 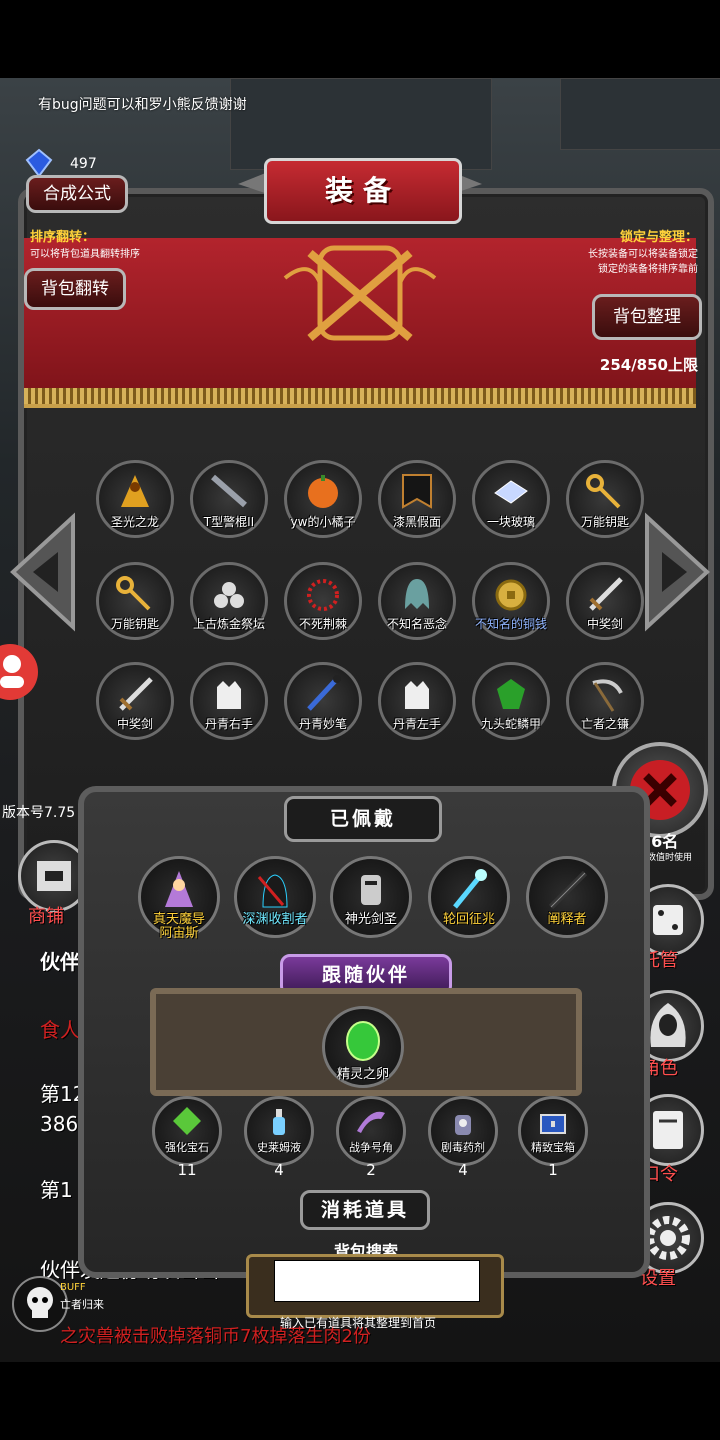 What do you see at coordinates (360, 39) in the screenshot?
I see `status-bar` at bounding box center [360, 39].